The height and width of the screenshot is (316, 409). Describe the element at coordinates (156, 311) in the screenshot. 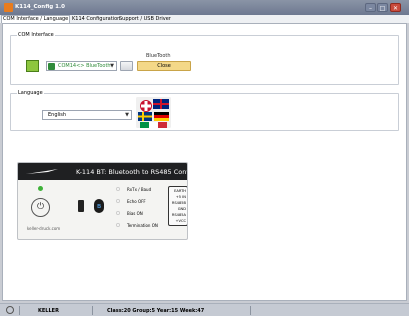

I see `status-device-info: Class:20 Group:5 Year:15 Week:47` at that location.